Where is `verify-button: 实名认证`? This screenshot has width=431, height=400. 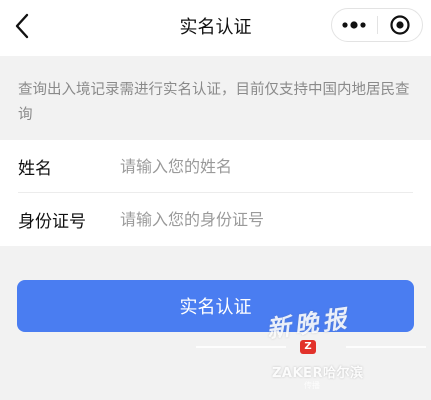 verify-button: 实名认证 is located at coordinates (215, 306).